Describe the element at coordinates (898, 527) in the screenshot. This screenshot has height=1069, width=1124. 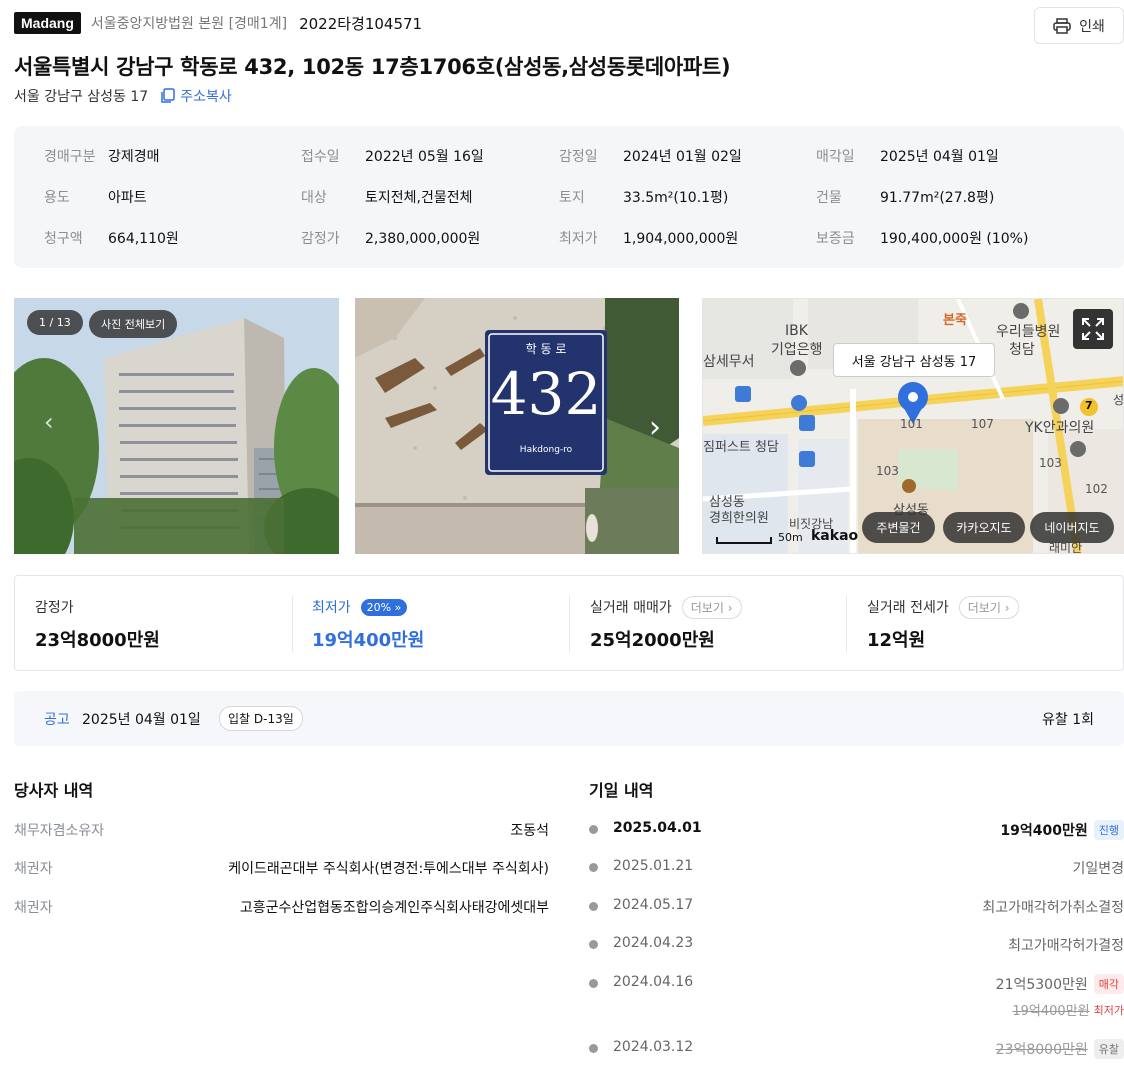
I see `nearby-properties-button: 주변물건` at that location.